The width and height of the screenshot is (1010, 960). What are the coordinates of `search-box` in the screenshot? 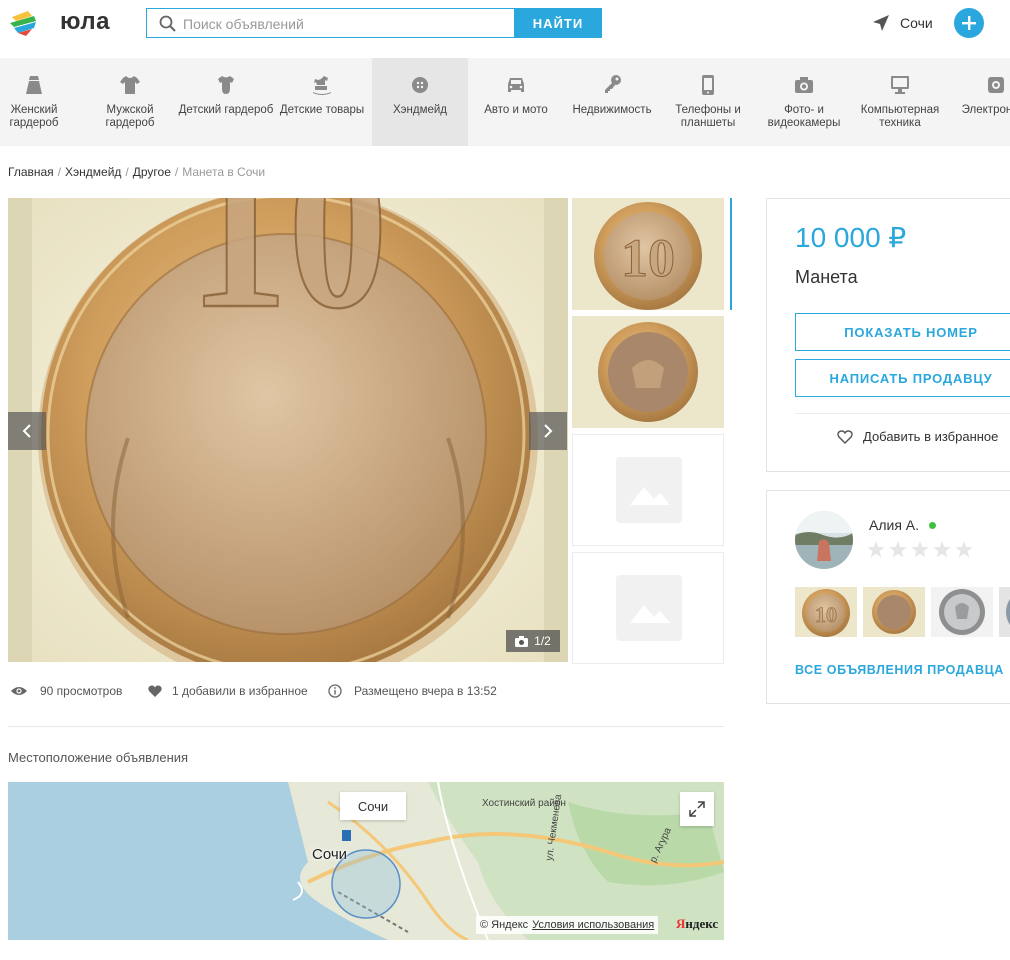 It's located at (330, 23).